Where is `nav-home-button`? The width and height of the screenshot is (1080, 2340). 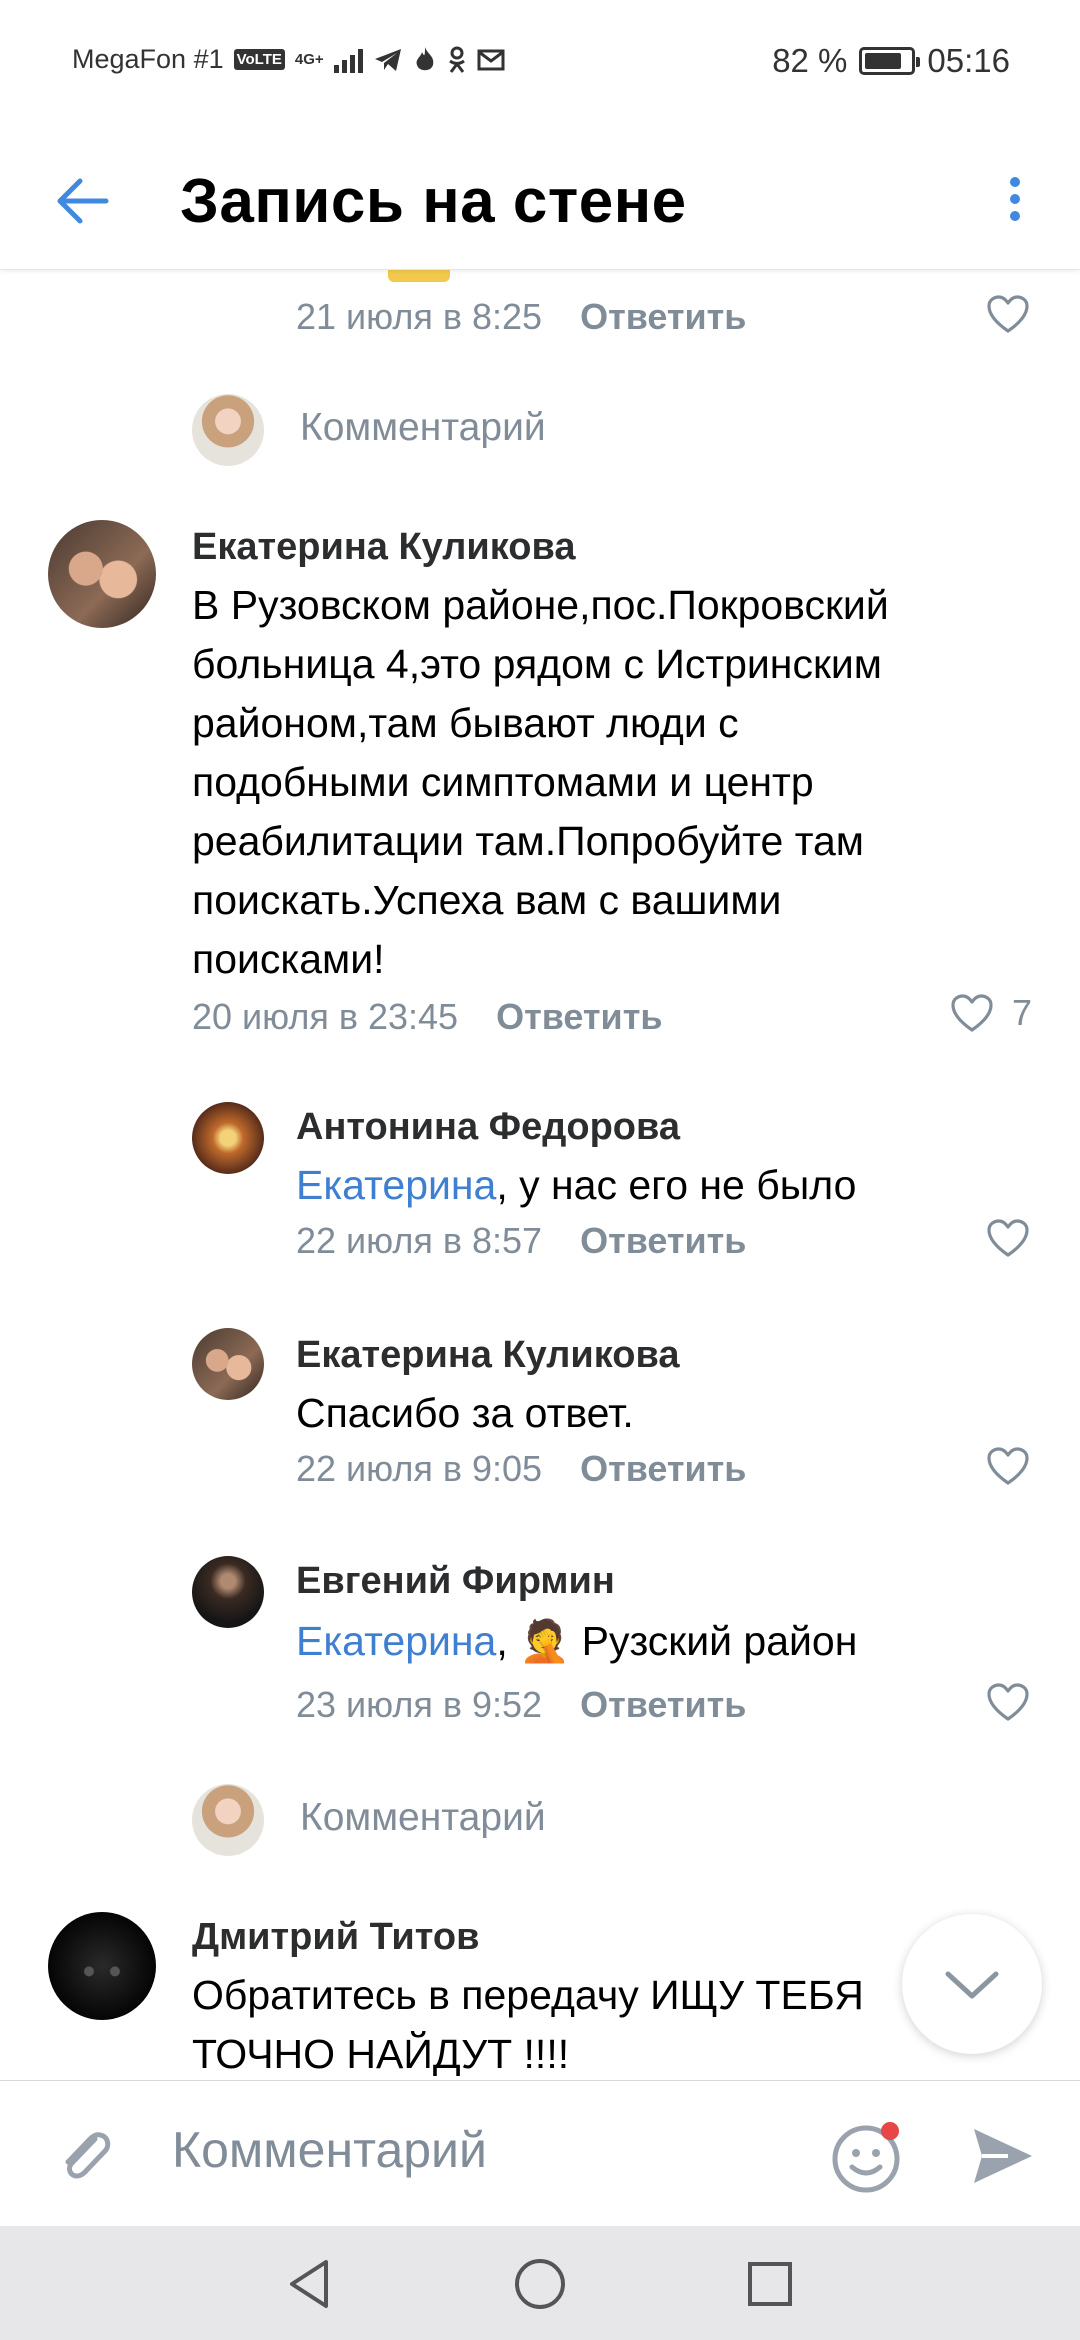
nav-home-button is located at coordinates (540, 2284).